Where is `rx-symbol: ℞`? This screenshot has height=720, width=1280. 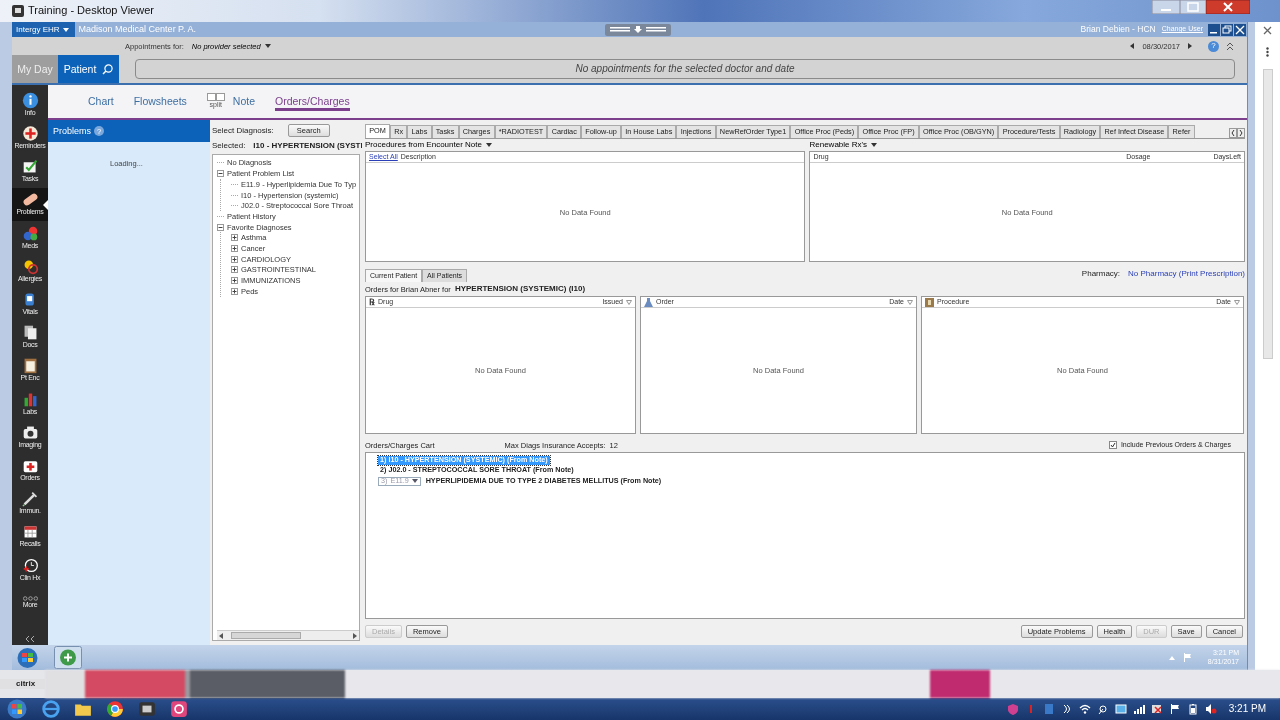
rx-symbol: ℞ is located at coordinates (372, 302).